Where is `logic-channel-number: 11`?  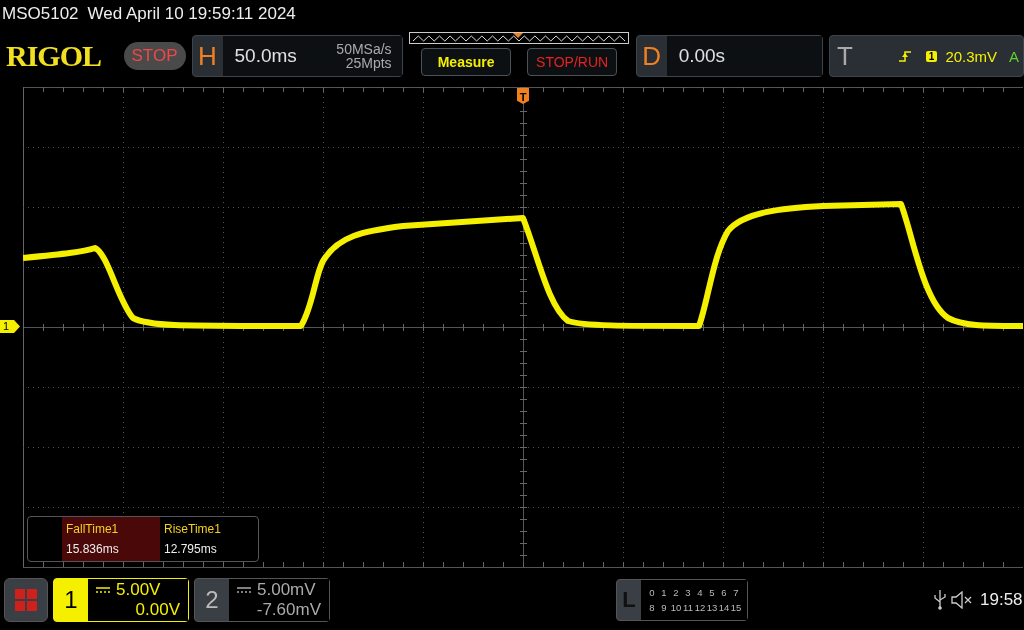
logic-channel-number: 11 is located at coordinates (688, 607).